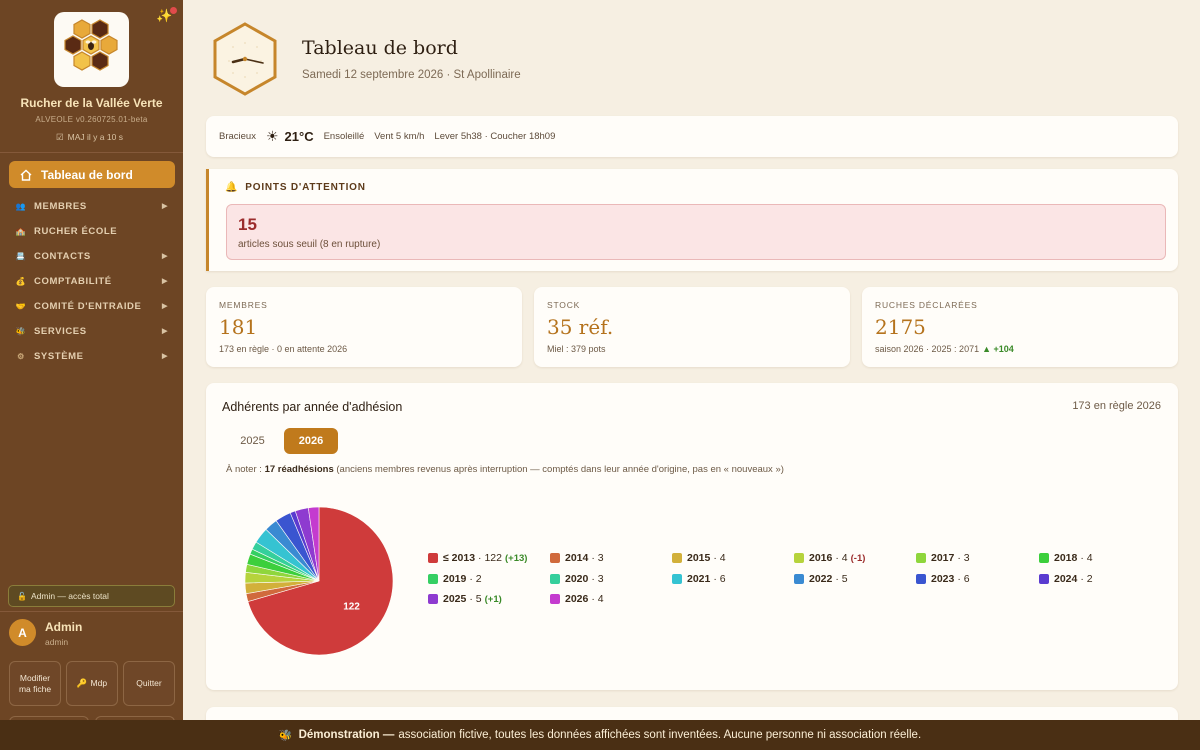 The height and width of the screenshot is (750, 1200). What do you see at coordinates (82, 683) in the screenshot?
I see `key-icon: 🔑` at bounding box center [82, 683].